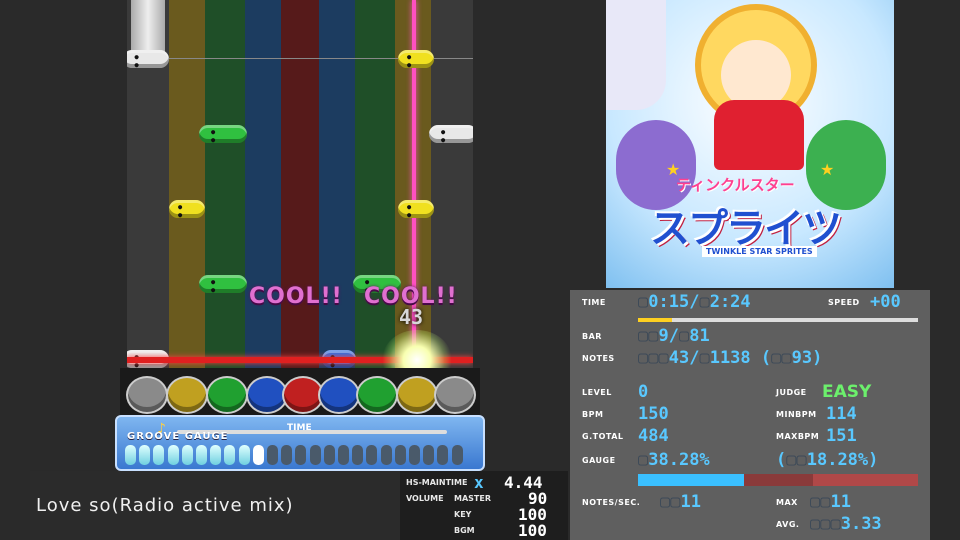  What do you see at coordinates (796, 414) in the screenshot?
I see `minbpm-label: MINBPM` at bounding box center [796, 414].